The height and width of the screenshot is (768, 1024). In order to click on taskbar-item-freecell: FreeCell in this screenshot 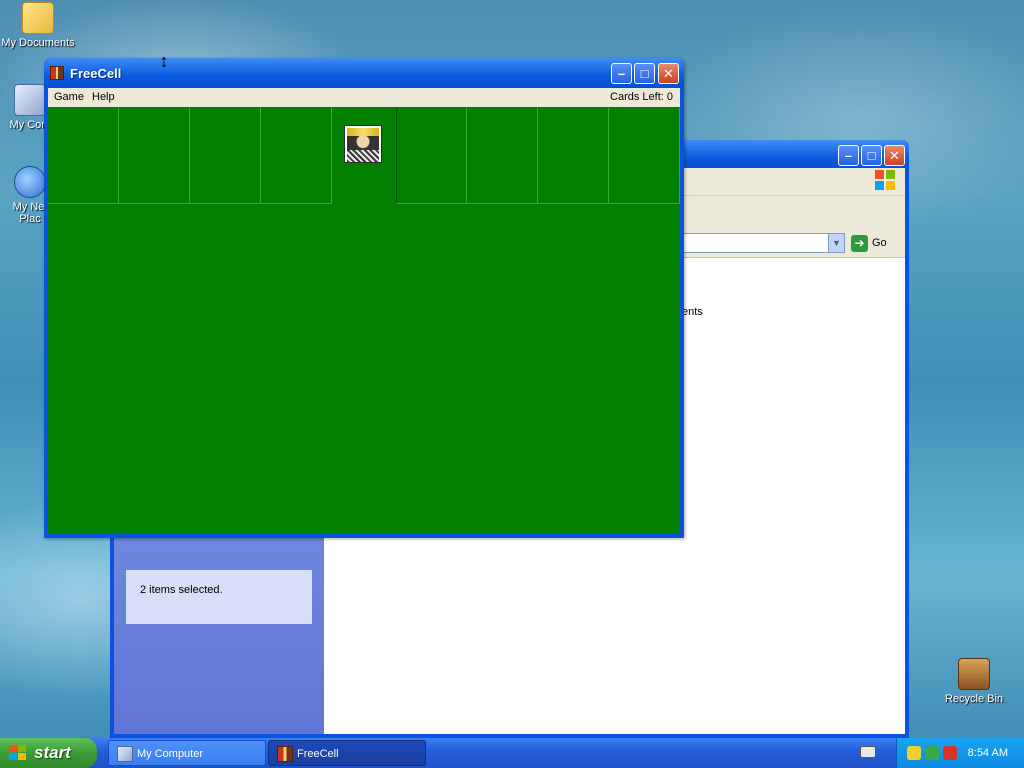, I will do `click(347, 753)`.